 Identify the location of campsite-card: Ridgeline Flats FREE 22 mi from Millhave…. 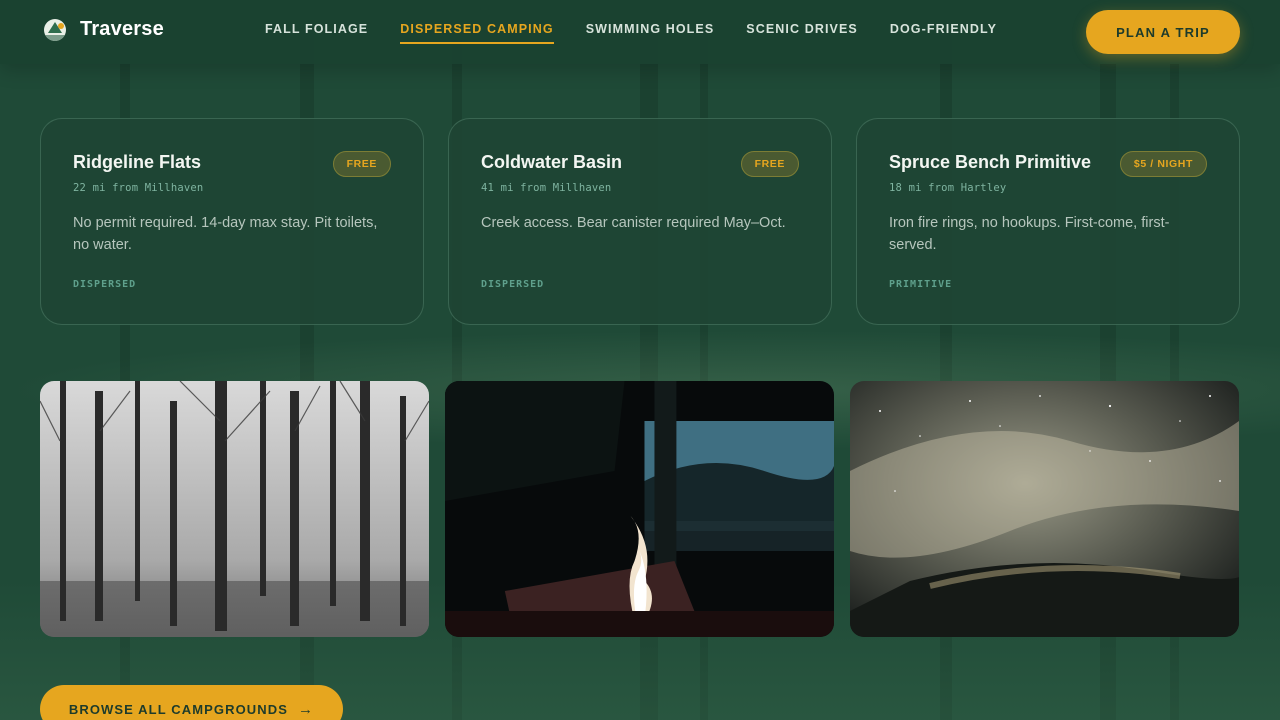
(232, 221).